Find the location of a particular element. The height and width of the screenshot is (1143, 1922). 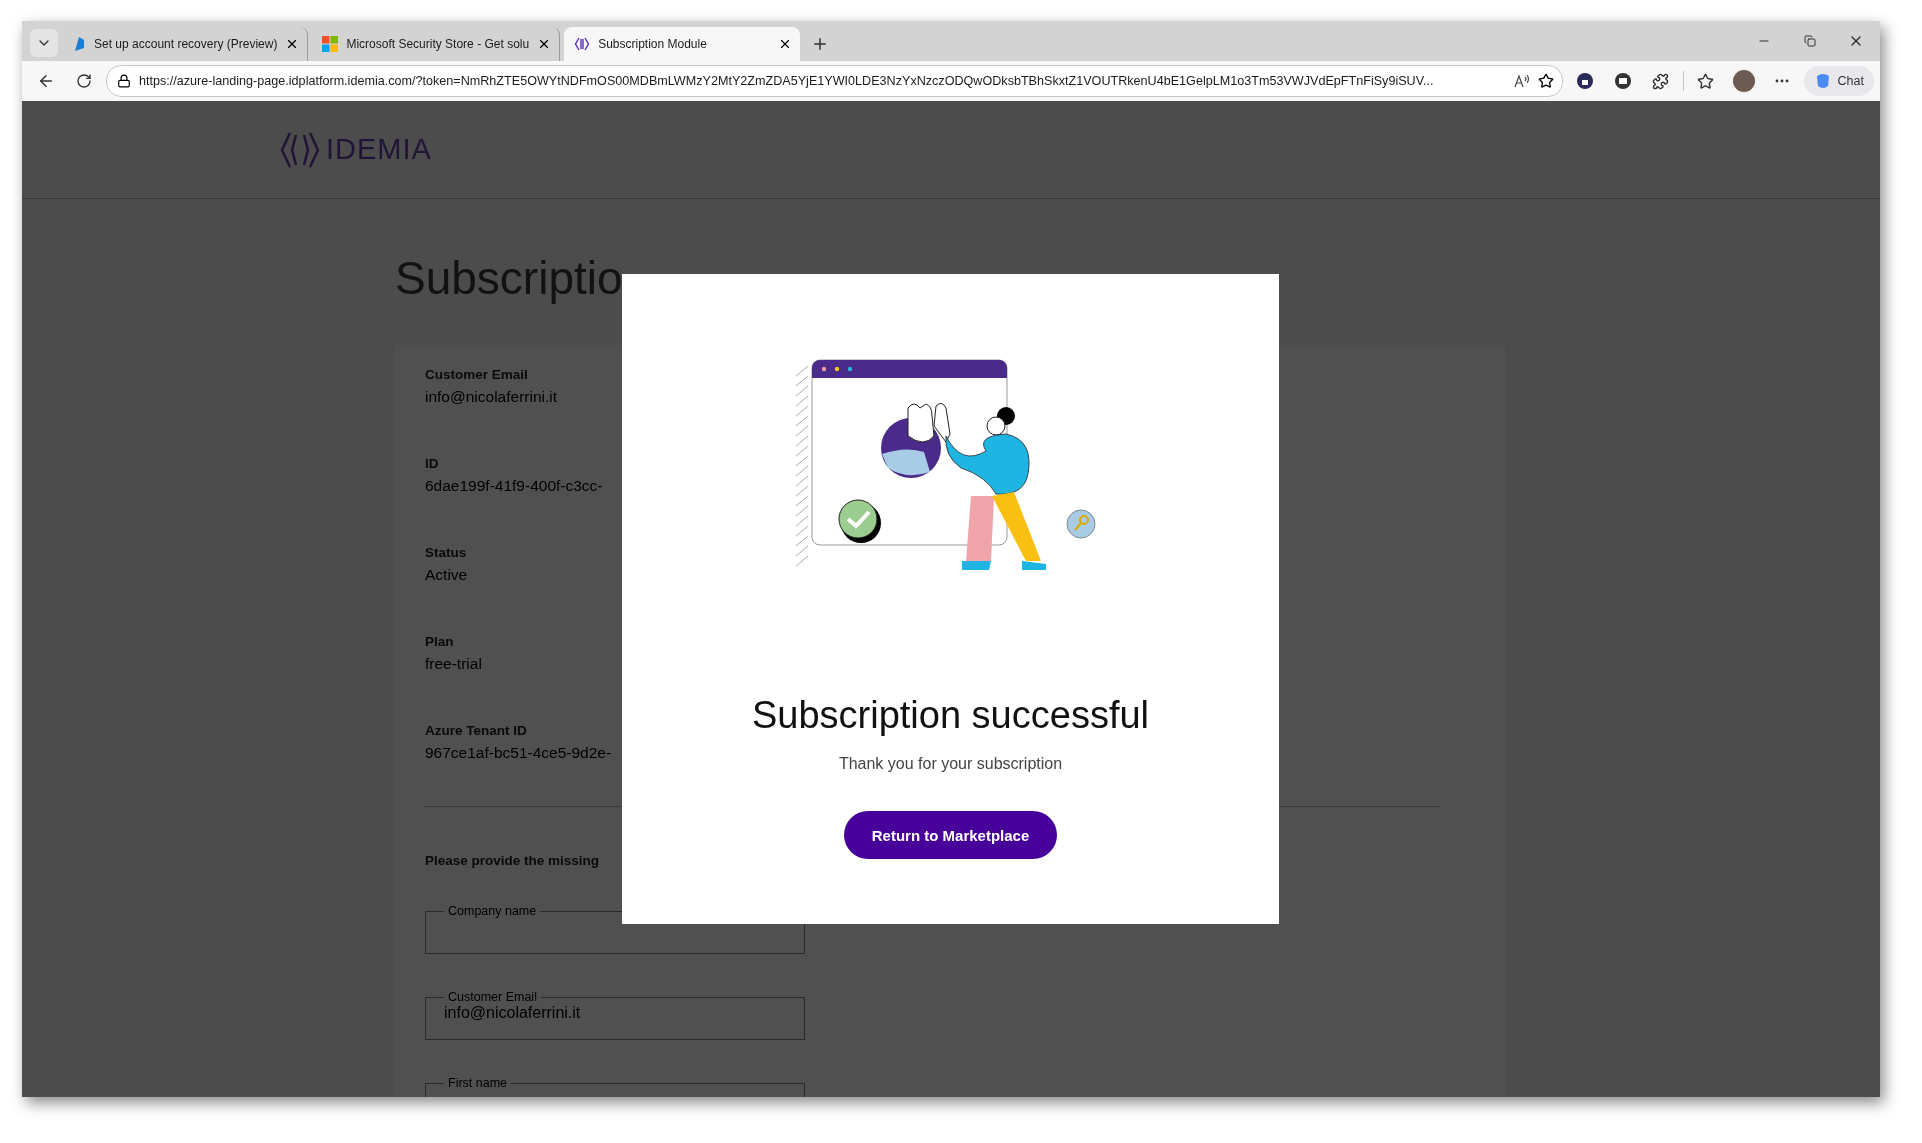

field-label: Azure Tenant ID is located at coordinates (476, 730).